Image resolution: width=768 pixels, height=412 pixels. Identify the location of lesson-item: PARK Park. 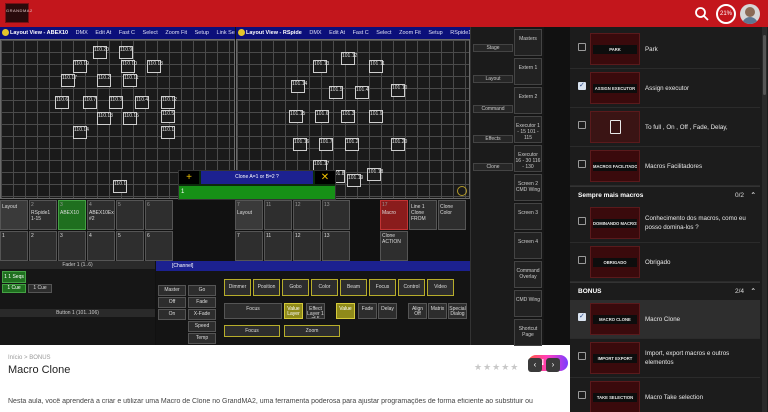
(665, 49).